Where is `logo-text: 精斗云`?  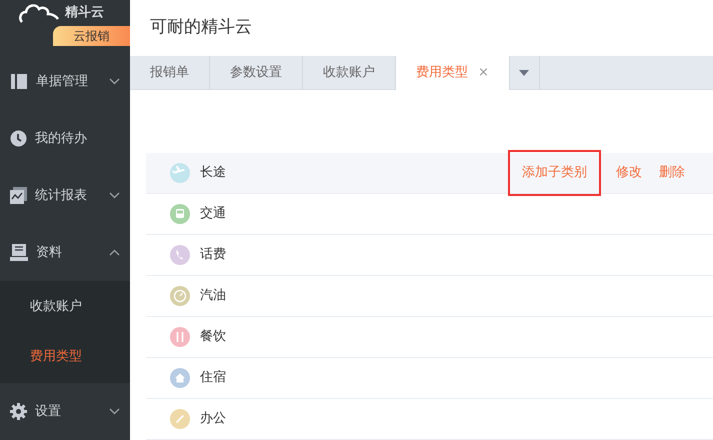 logo-text: 精斗云 is located at coordinates (84, 13).